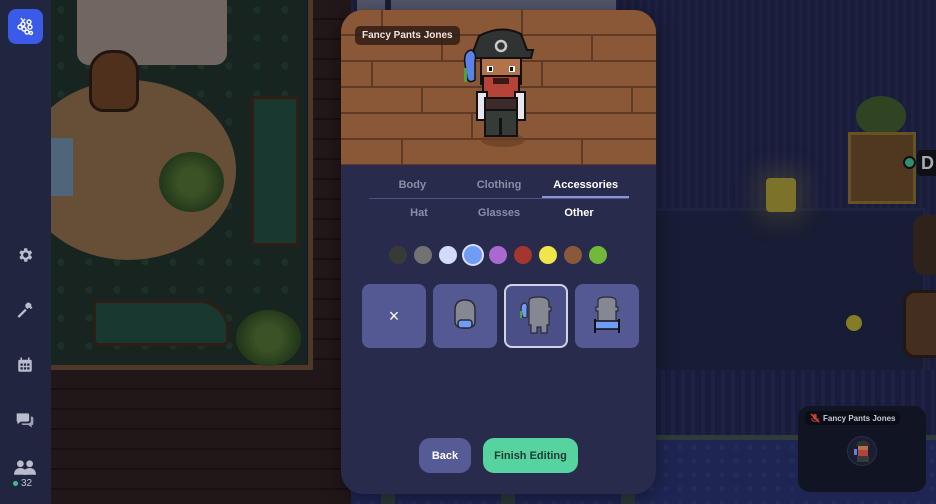 This screenshot has width=936, height=504. I want to click on self-video-tile: Fancy Pants Jones, so click(862, 449).